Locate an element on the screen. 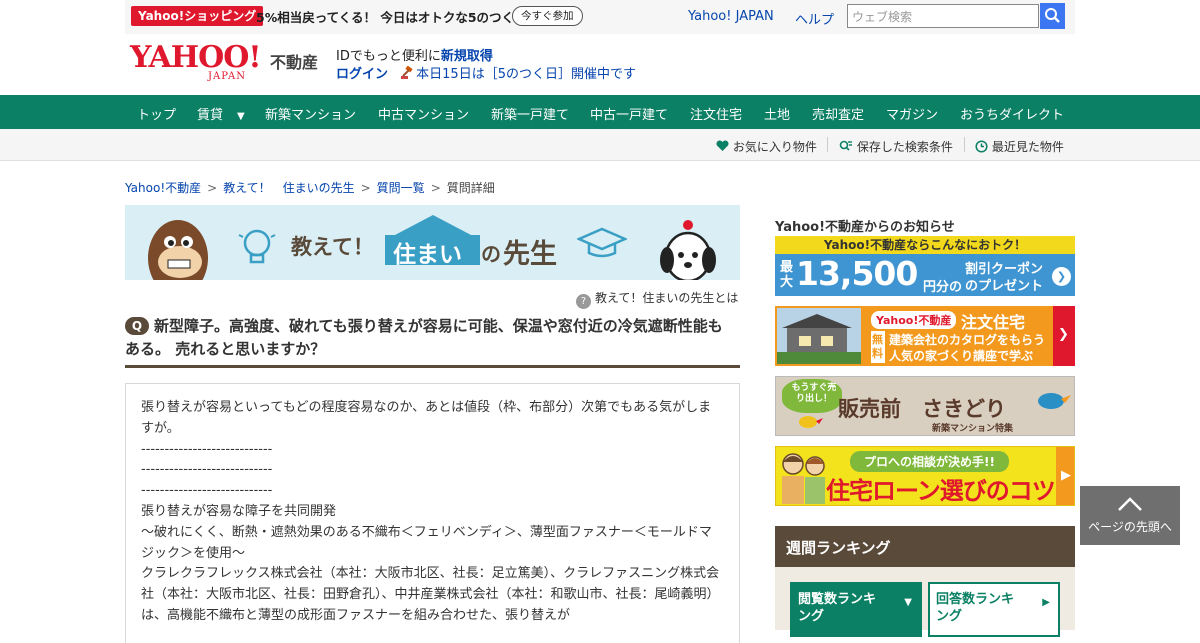 This screenshot has height=643, width=1200. nav-sell: 売却査定 is located at coordinates (838, 113).